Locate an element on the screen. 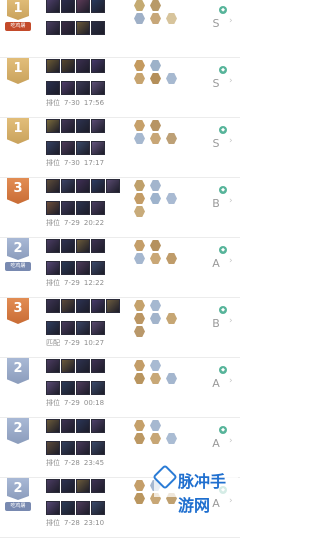 The width and height of the screenshot is (320, 538). match-row: 2 吃鸡屠 排位 7-29 12:22 ◆ A › is located at coordinates (120, 268).